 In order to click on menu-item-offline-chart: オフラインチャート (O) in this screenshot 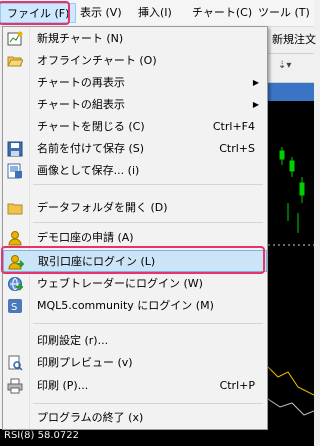, I will do `click(135, 61)`.